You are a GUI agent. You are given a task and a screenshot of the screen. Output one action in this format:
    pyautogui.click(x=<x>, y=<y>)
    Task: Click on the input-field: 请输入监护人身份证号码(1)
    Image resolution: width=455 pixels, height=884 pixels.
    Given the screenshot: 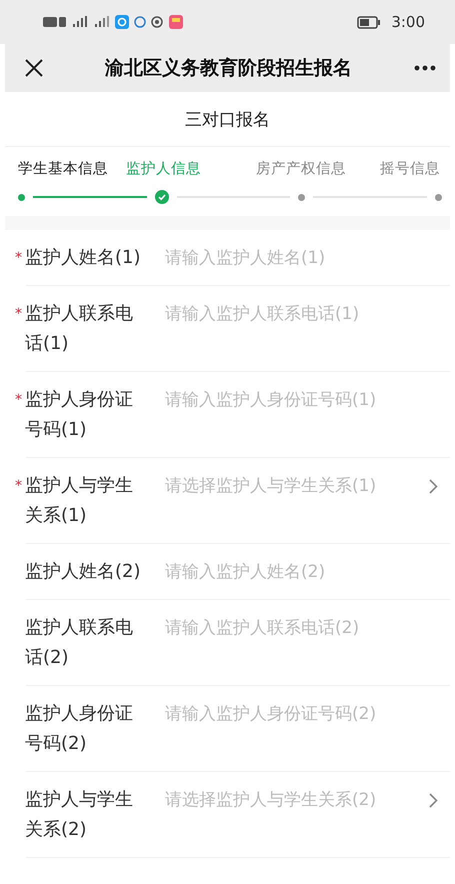 What is the action you would take?
    pyautogui.click(x=301, y=400)
    